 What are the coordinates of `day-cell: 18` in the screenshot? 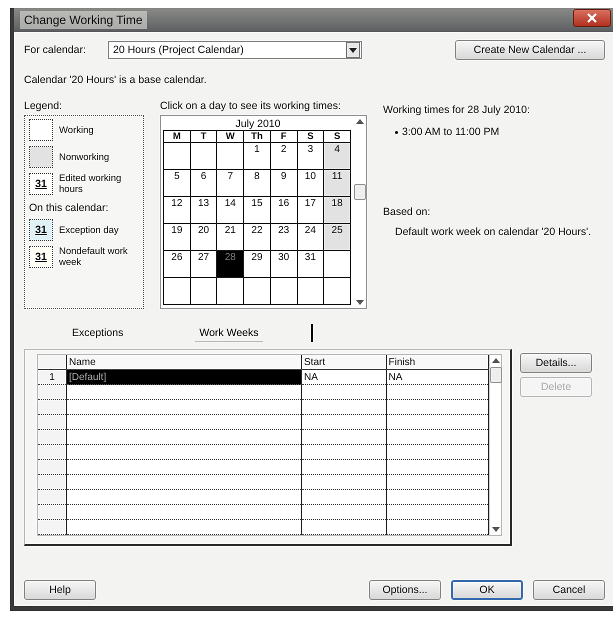 It's located at (337, 210).